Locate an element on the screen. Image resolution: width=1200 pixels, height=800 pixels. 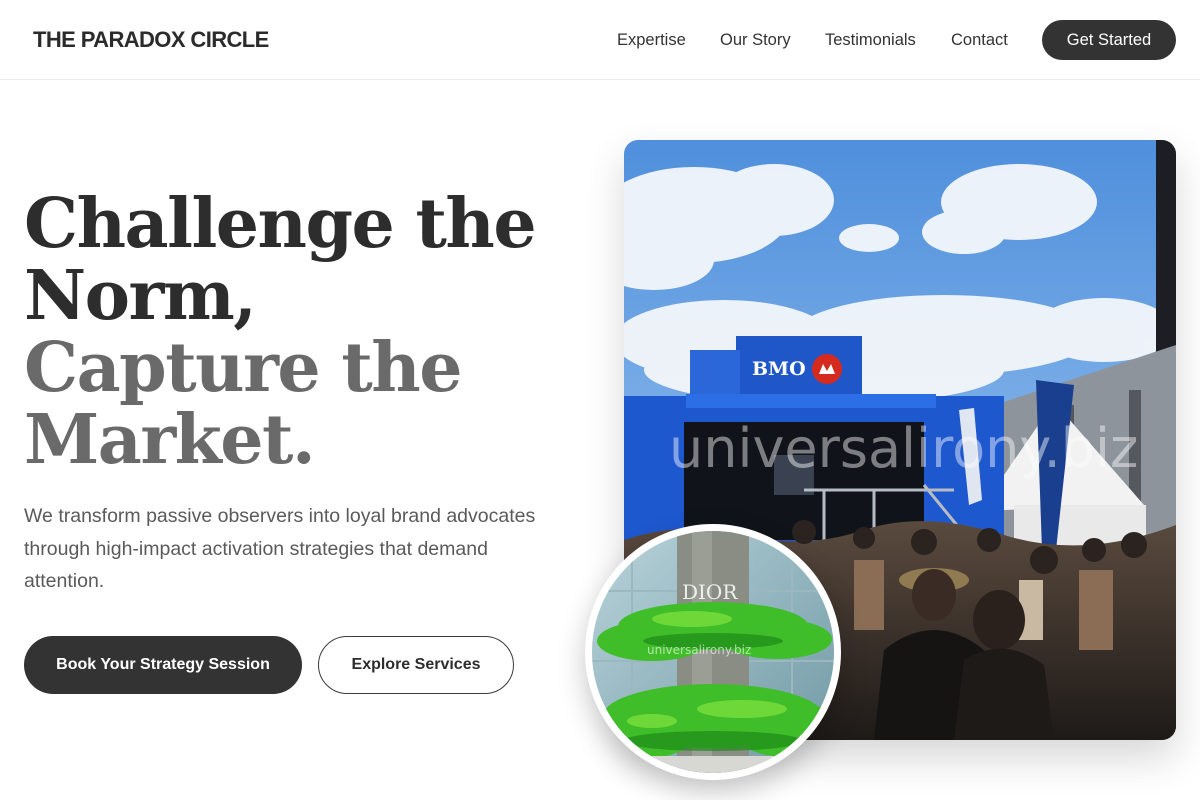
headline-line-1: Challenge the is located at coordinates (280, 224).